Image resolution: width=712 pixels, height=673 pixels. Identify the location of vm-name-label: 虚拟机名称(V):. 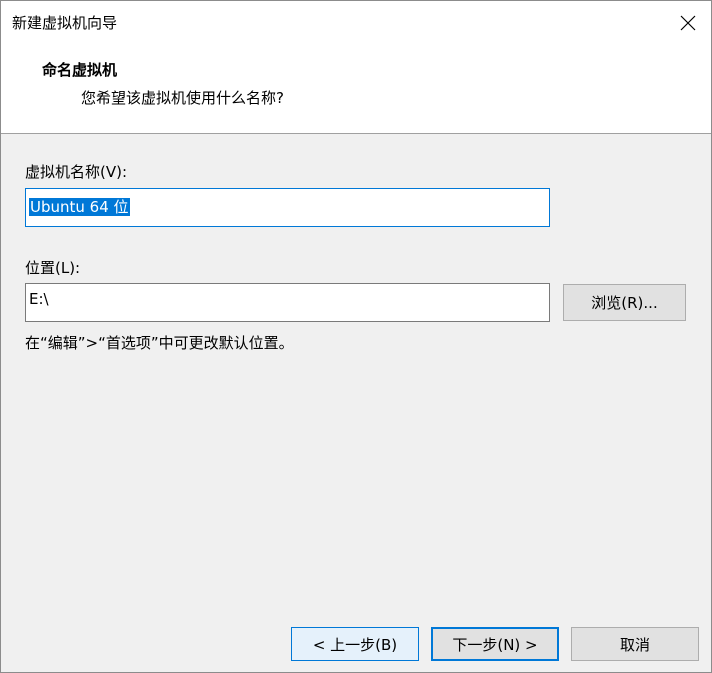
(76, 172).